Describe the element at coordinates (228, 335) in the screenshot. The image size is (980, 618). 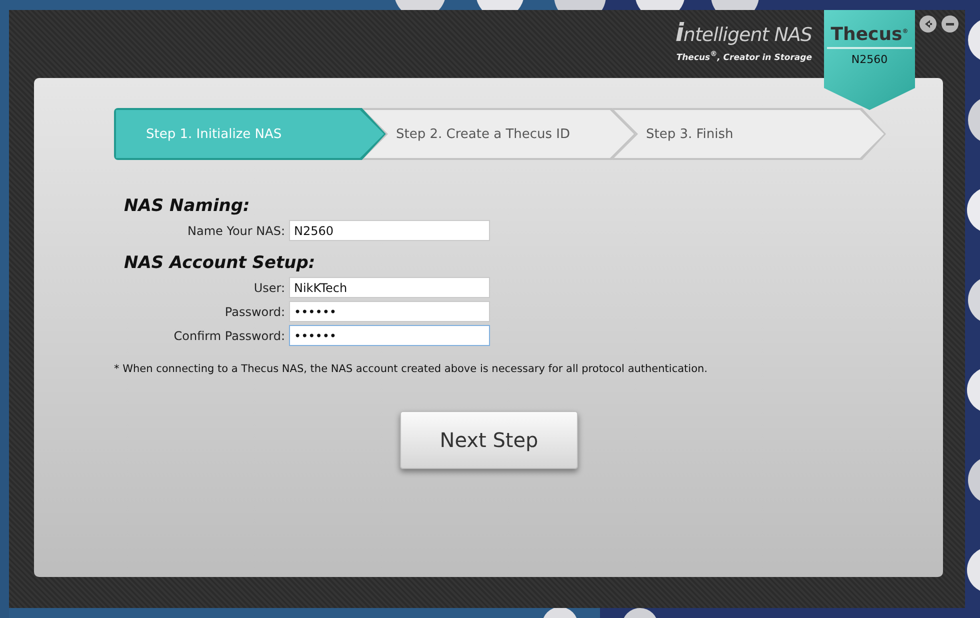
I see `field-label: Confirm Password:` at that location.